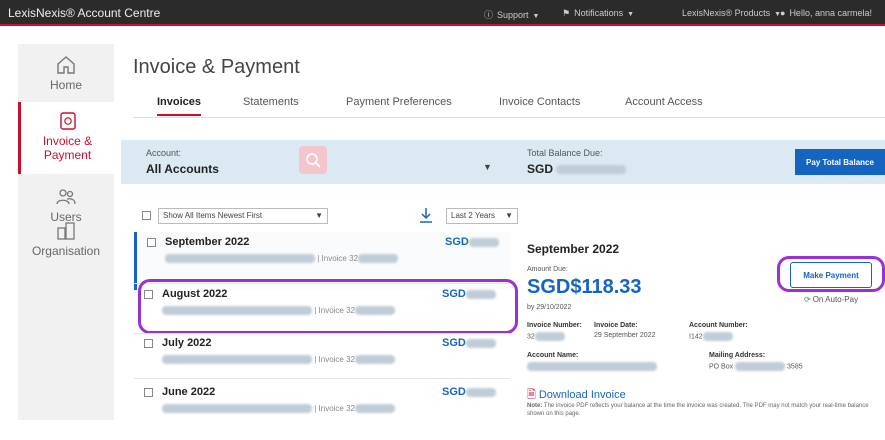 This screenshot has width=885, height=440. Describe the element at coordinates (66, 138) in the screenshot. I see `sidebar-item-invoice-payment: Invoice & Payment` at that location.